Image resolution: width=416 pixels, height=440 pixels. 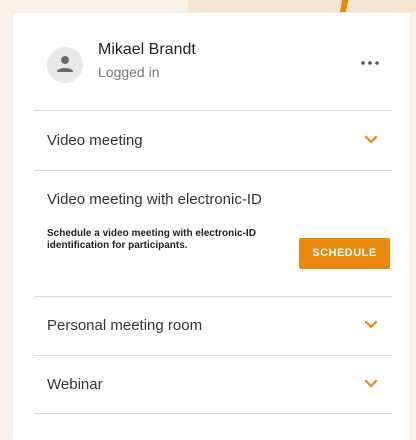 I want to click on section-webinar: Webinar, so click(x=213, y=385).